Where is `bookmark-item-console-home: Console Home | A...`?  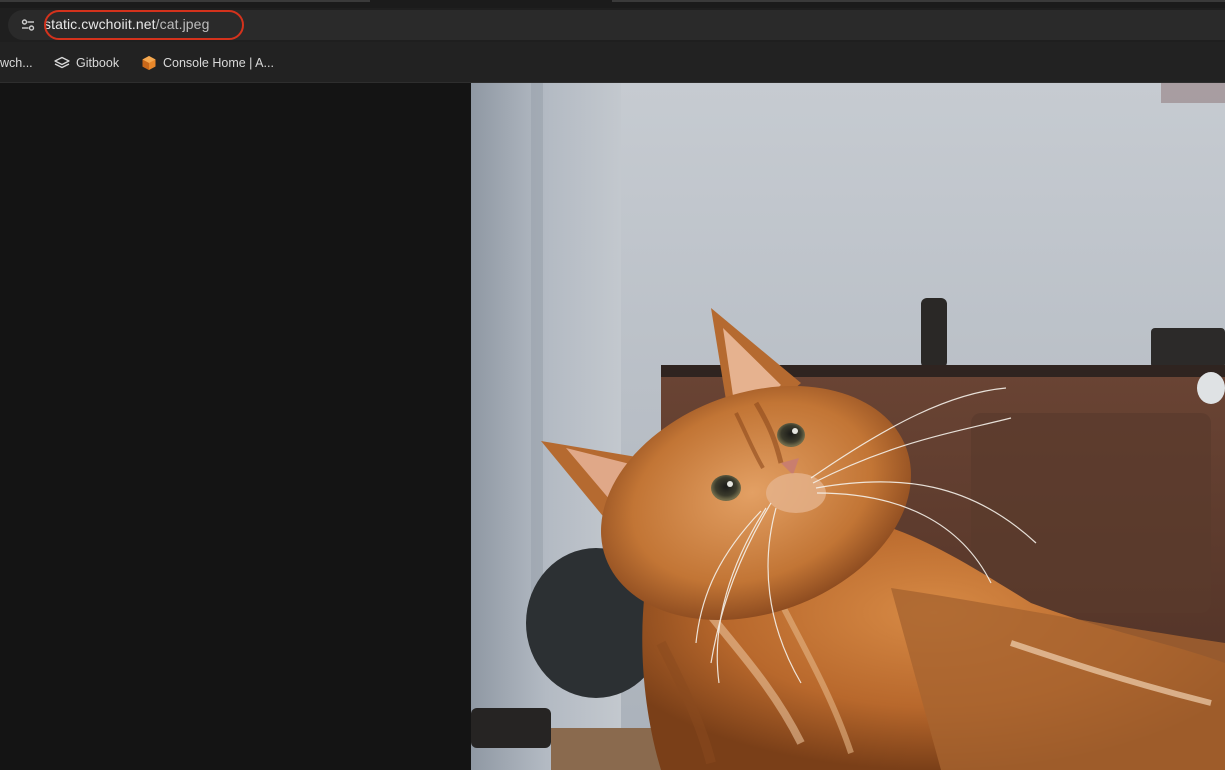 bookmark-item-console-home: Console Home | A... is located at coordinates (207, 63).